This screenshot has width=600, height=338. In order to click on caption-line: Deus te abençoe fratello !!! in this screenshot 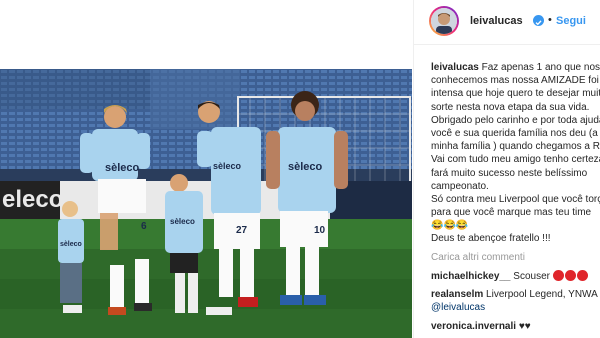, I will do `click(491, 239)`.